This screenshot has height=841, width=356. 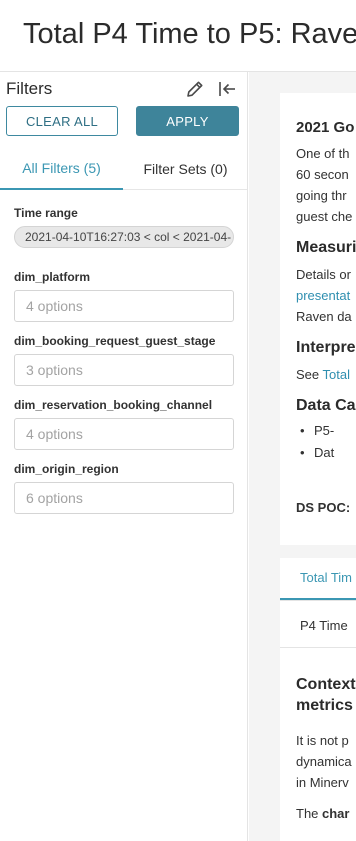 I want to click on intro-line: 60 secon, so click(x=322, y=174).